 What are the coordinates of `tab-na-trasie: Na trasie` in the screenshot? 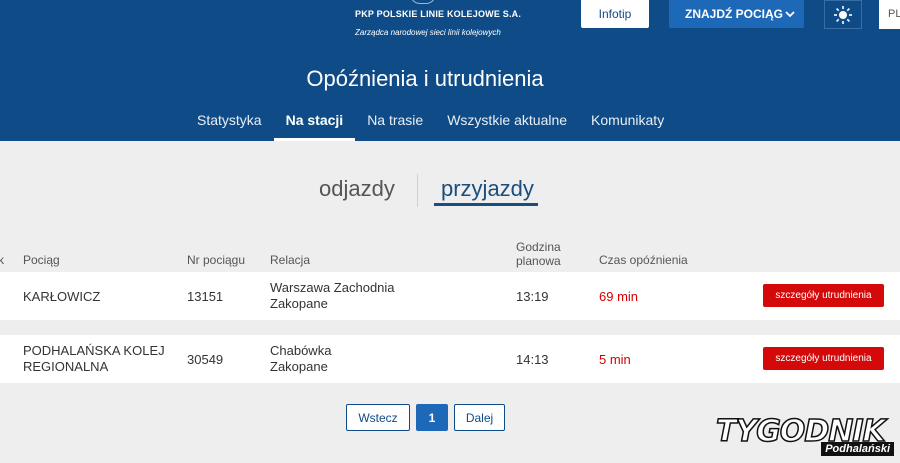 It's located at (395, 126).